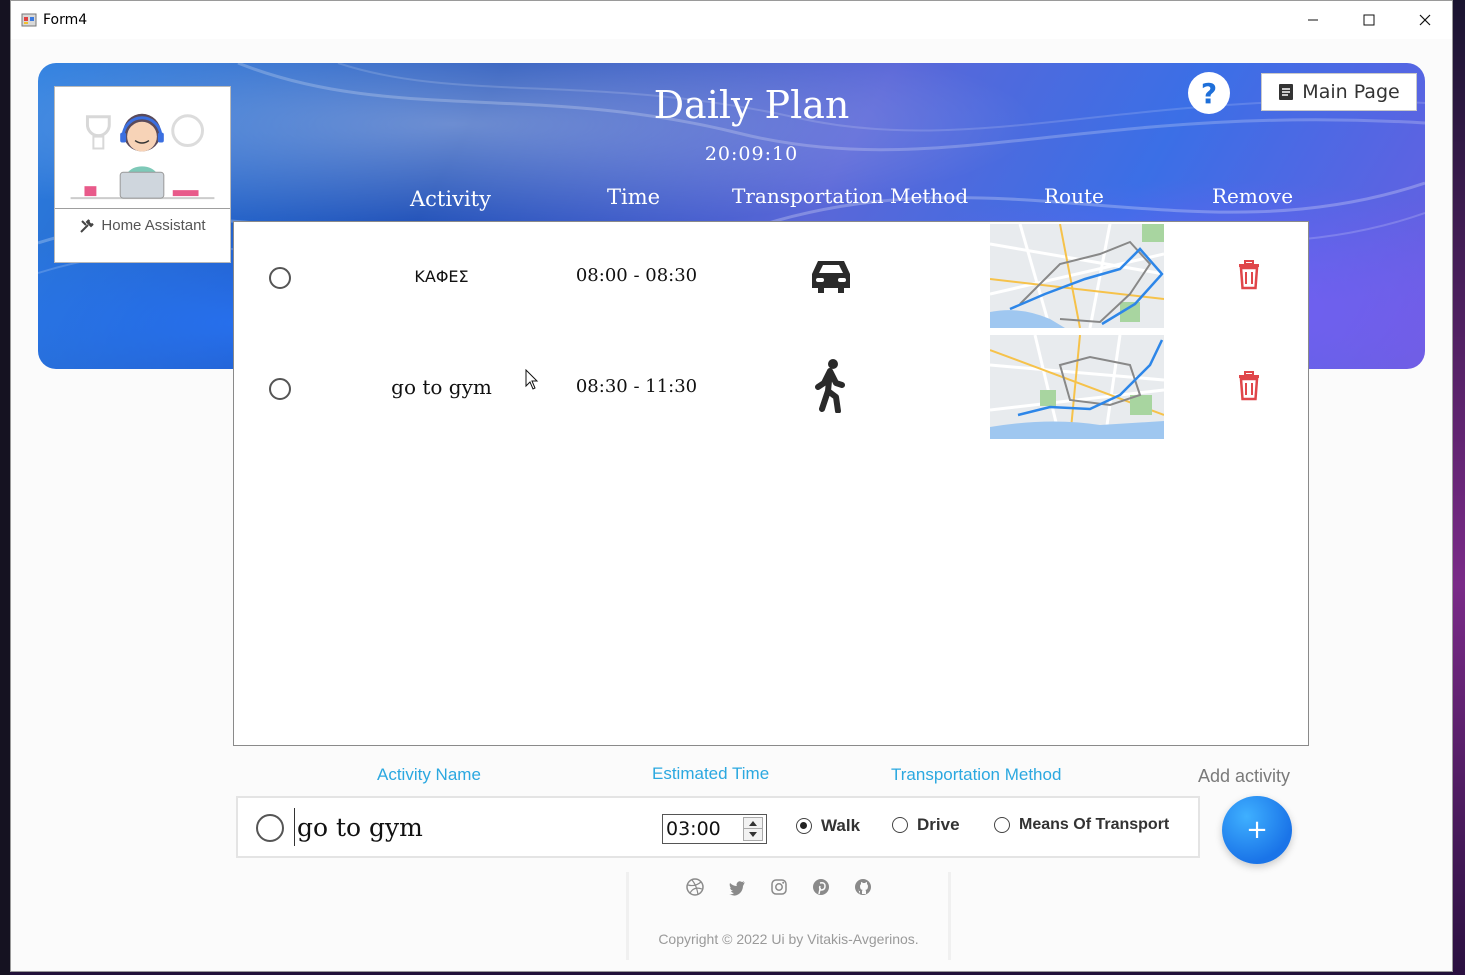  Describe the element at coordinates (821, 887) in the screenshot. I see `pinterest-icon` at that location.